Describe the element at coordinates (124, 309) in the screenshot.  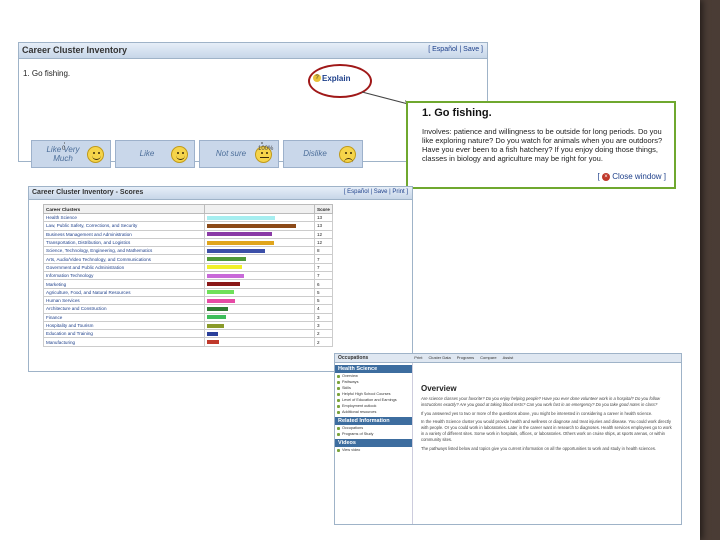
I see `cluster-name-link: Architecture and Construction` at that location.